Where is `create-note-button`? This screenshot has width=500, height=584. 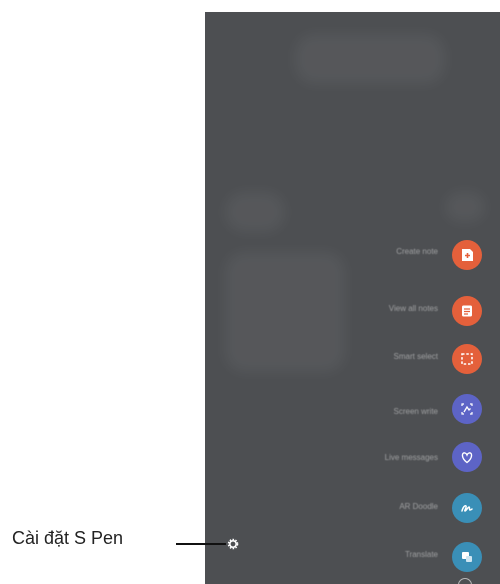
create-note-button is located at coordinates (467, 255).